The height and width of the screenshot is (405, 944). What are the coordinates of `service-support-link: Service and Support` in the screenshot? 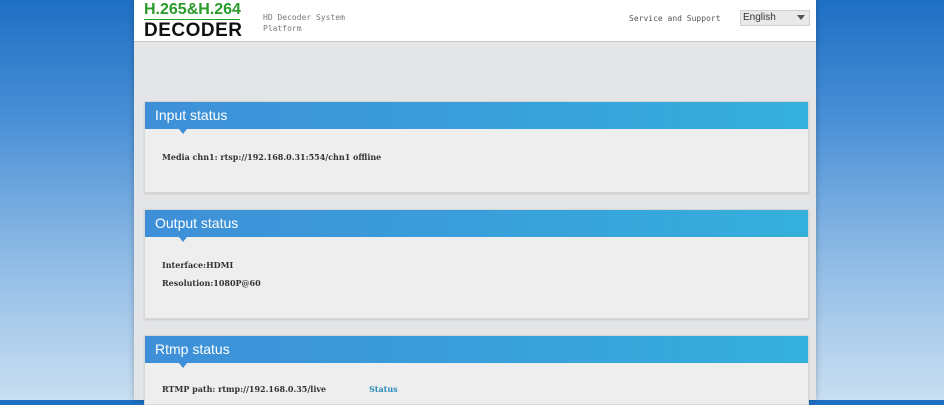 It's located at (675, 18).